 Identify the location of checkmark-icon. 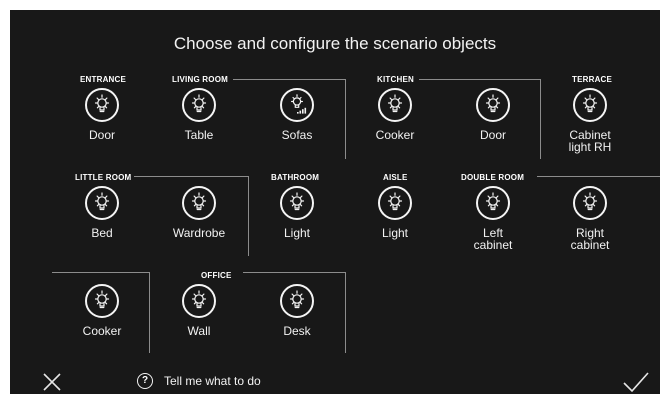
(636, 382).